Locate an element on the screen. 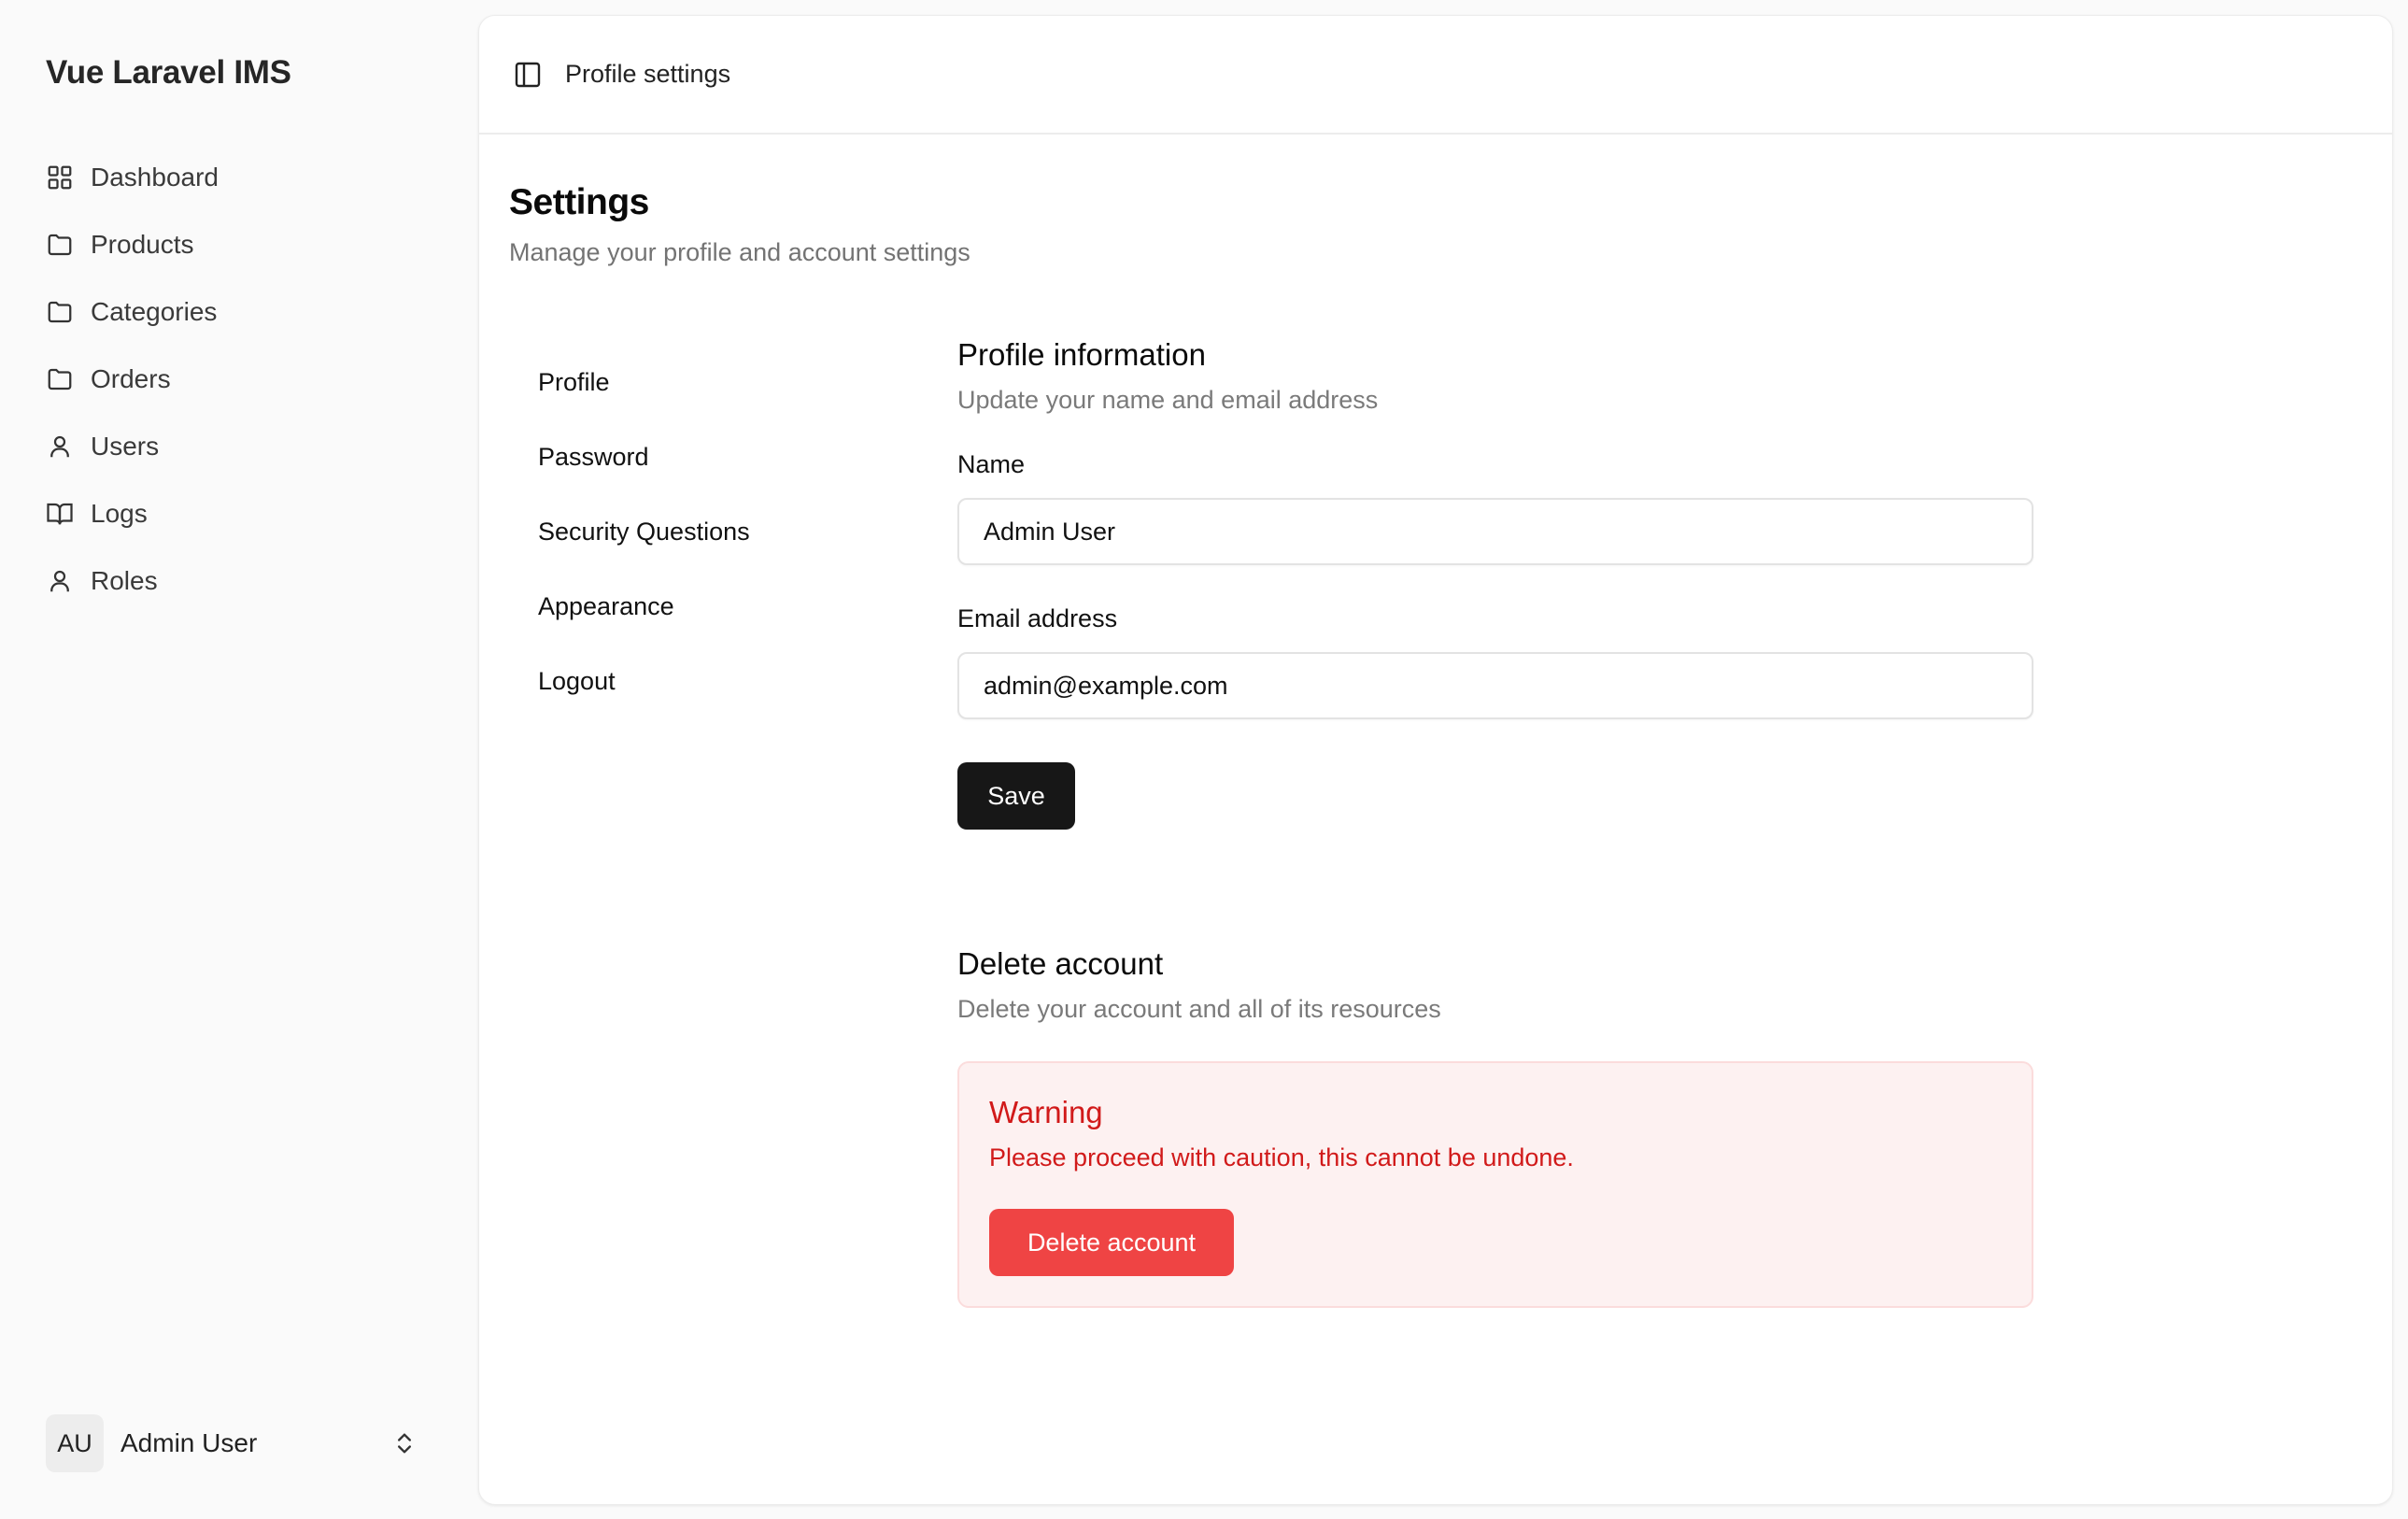 Image resolution: width=2408 pixels, height=1519 pixels. settings-nav-logout: Logout is located at coordinates (715, 681).